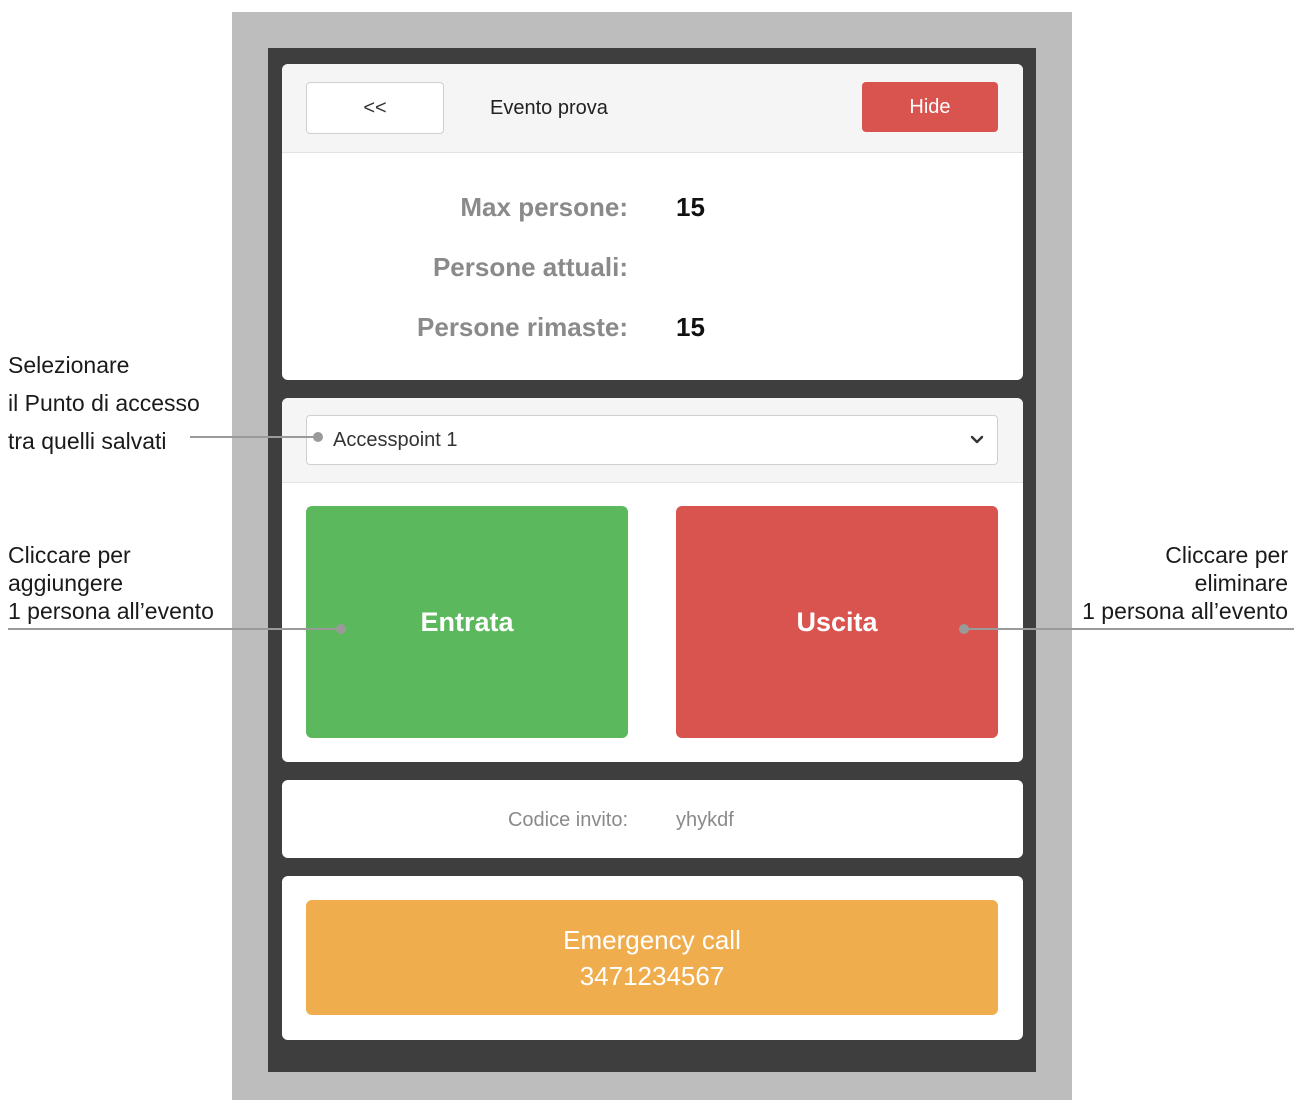 The height and width of the screenshot is (1100, 1294). I want to click on invite-code-card: Codice invito: yhykdf, so click(652, 819).